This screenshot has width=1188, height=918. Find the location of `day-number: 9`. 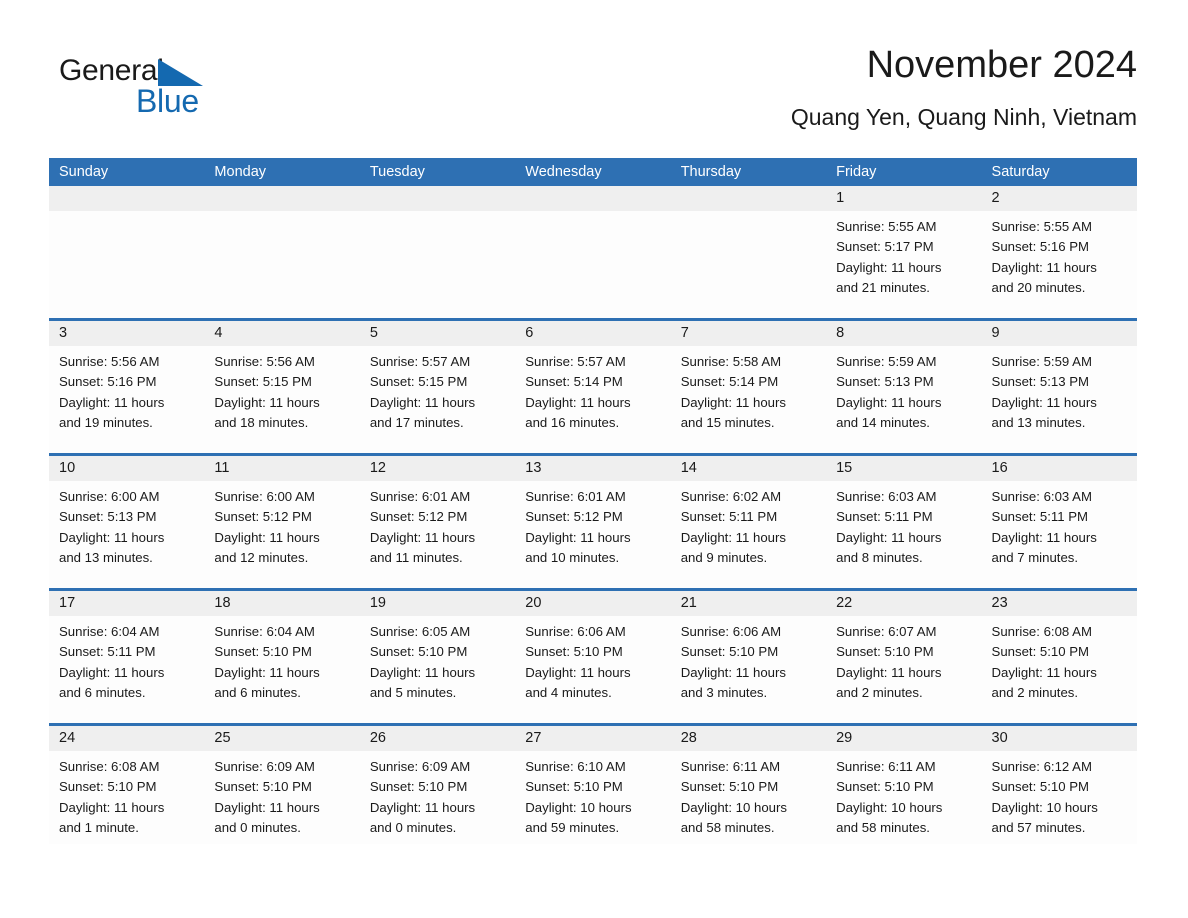

day-number: 9 is located at coordinates (995, 333).